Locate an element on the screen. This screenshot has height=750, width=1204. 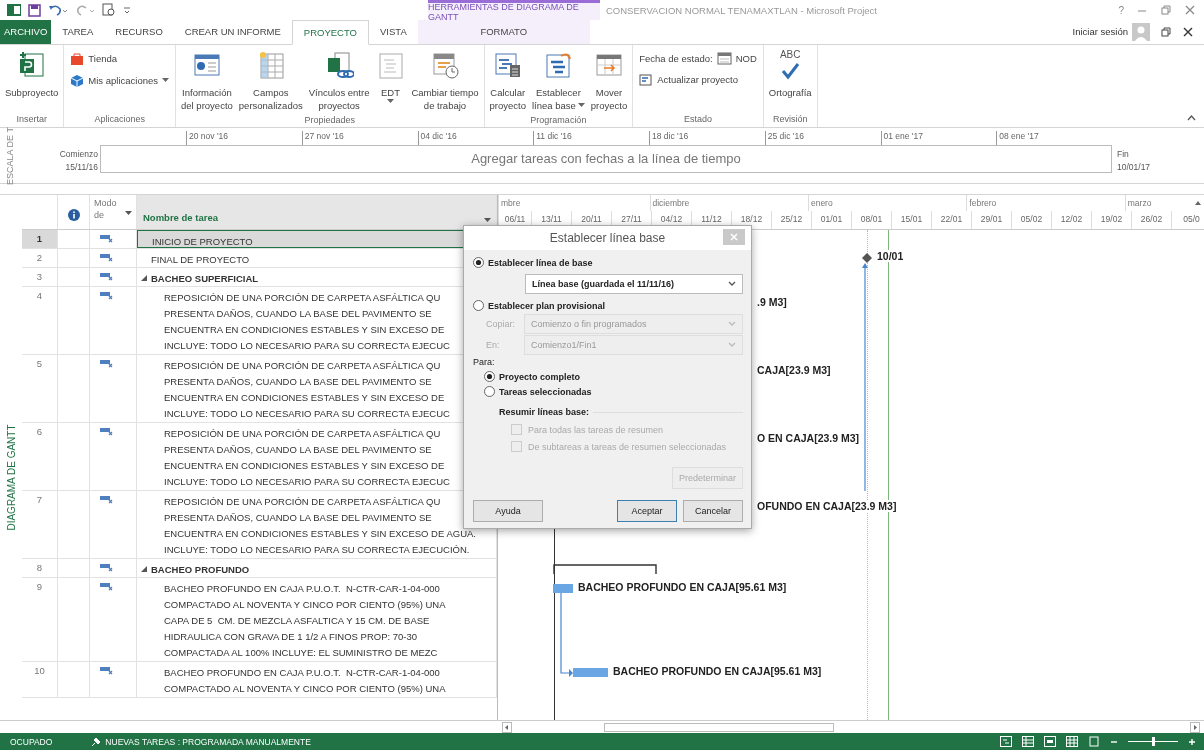
ribbon-tab: ARCHIVO is located at coordinates (26, 32).